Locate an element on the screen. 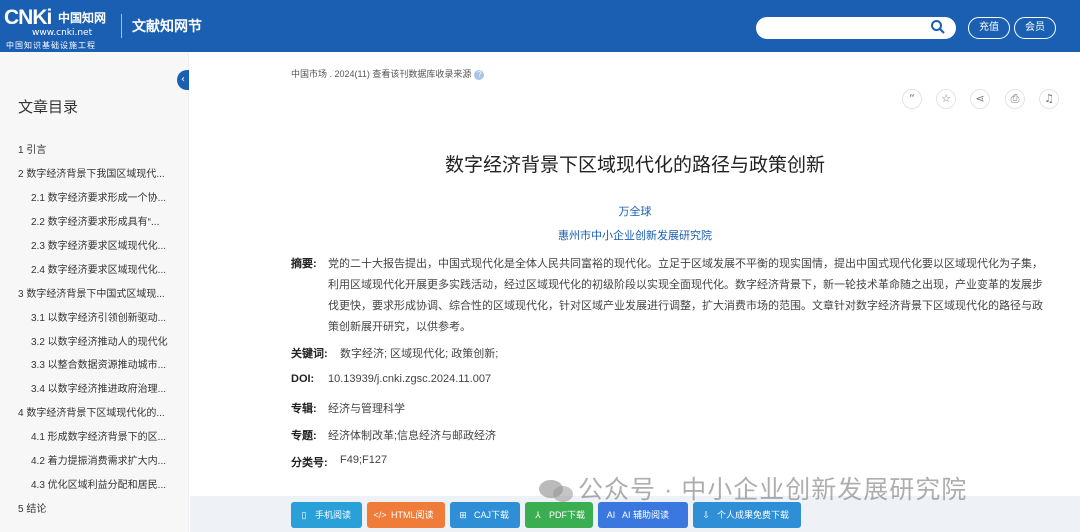  star-icon: ☆ is located at coordinates (946, 99).